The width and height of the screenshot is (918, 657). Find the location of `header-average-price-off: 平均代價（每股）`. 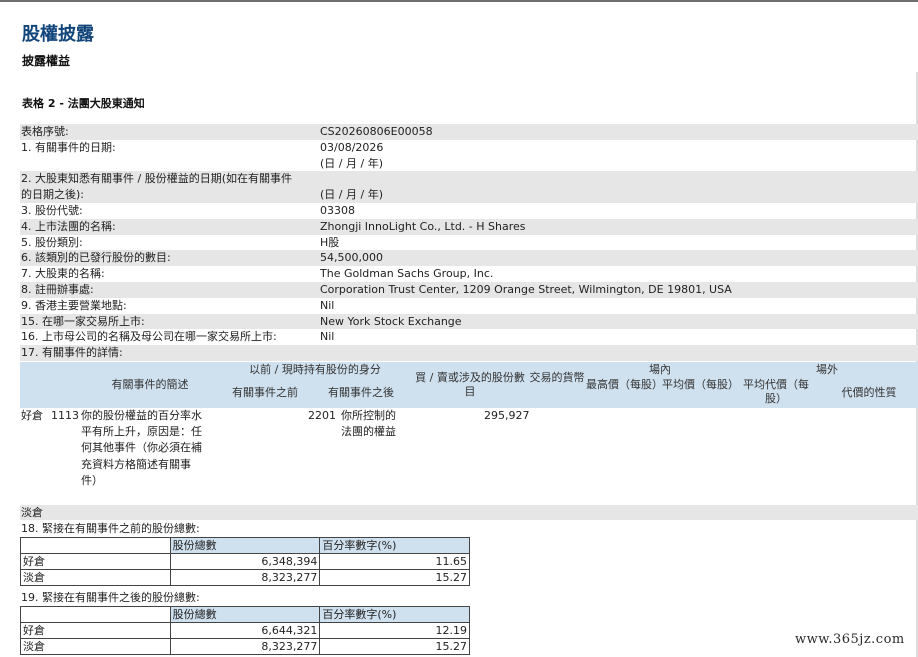

header-average-price-off: 平均代價（每股） is located at coordinates (776, 391).